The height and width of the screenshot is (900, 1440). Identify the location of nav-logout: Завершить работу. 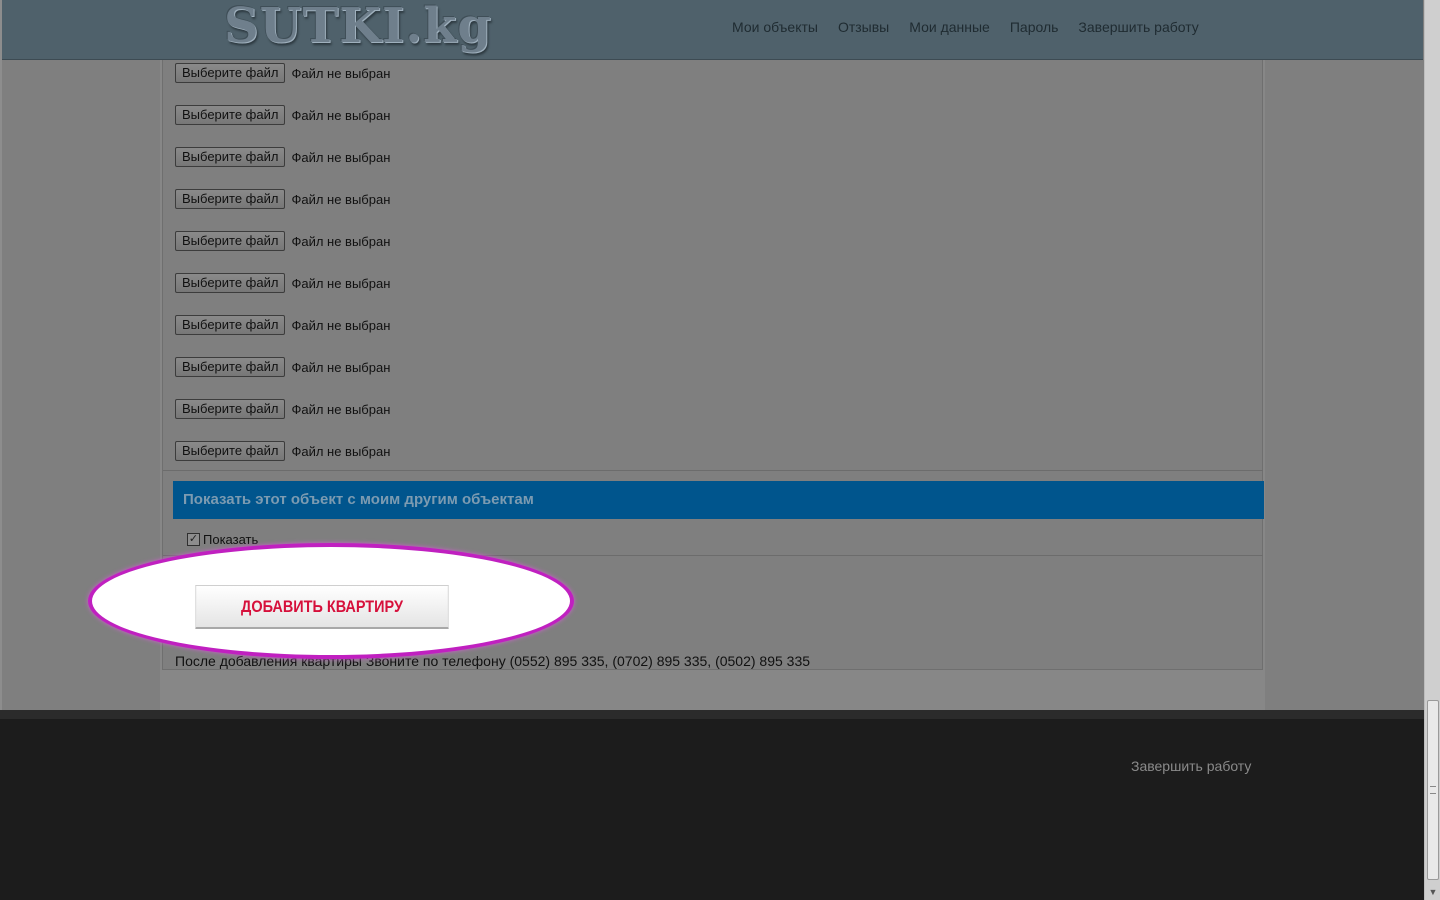
(1138, 27).